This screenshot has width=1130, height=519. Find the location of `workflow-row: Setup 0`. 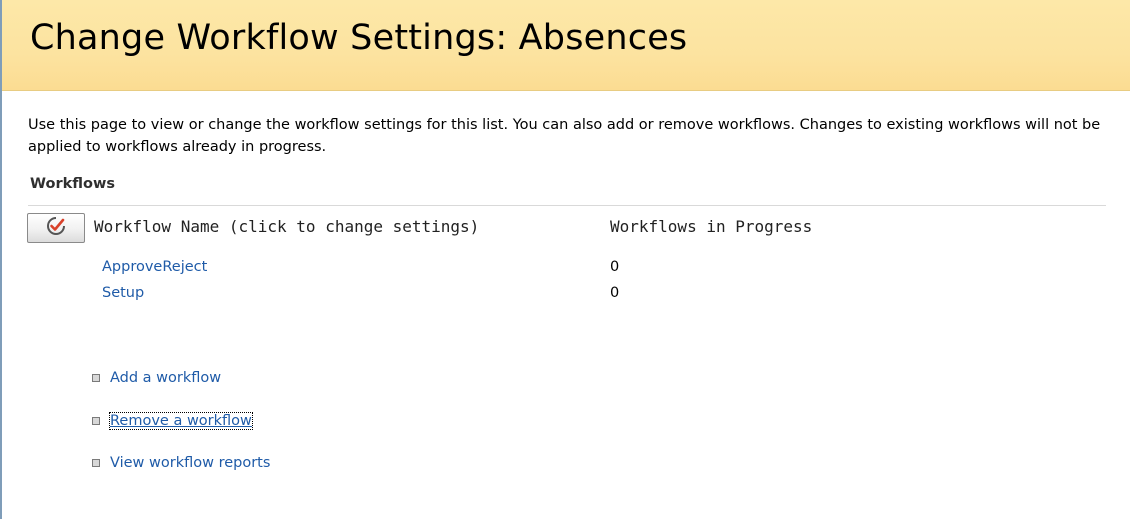

workflow-row: Setup 0 is located at coordinates (452, 296).